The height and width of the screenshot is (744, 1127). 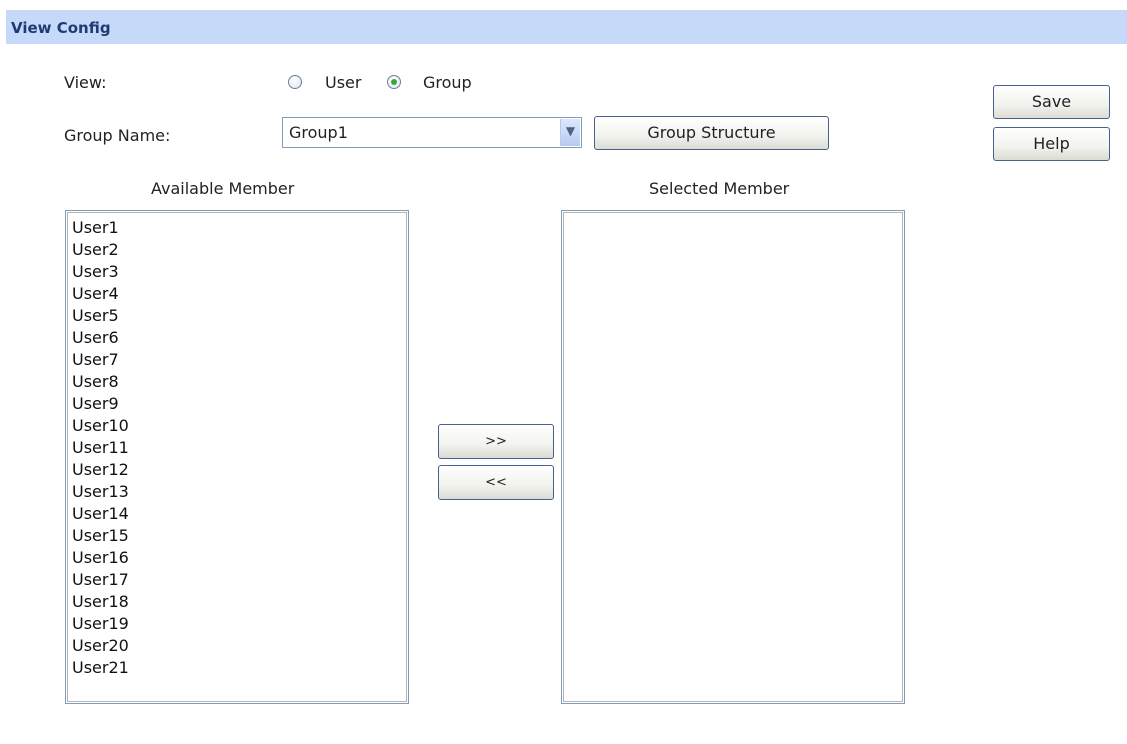 I want to click on list-item: User4, so click(x=237, y=294).